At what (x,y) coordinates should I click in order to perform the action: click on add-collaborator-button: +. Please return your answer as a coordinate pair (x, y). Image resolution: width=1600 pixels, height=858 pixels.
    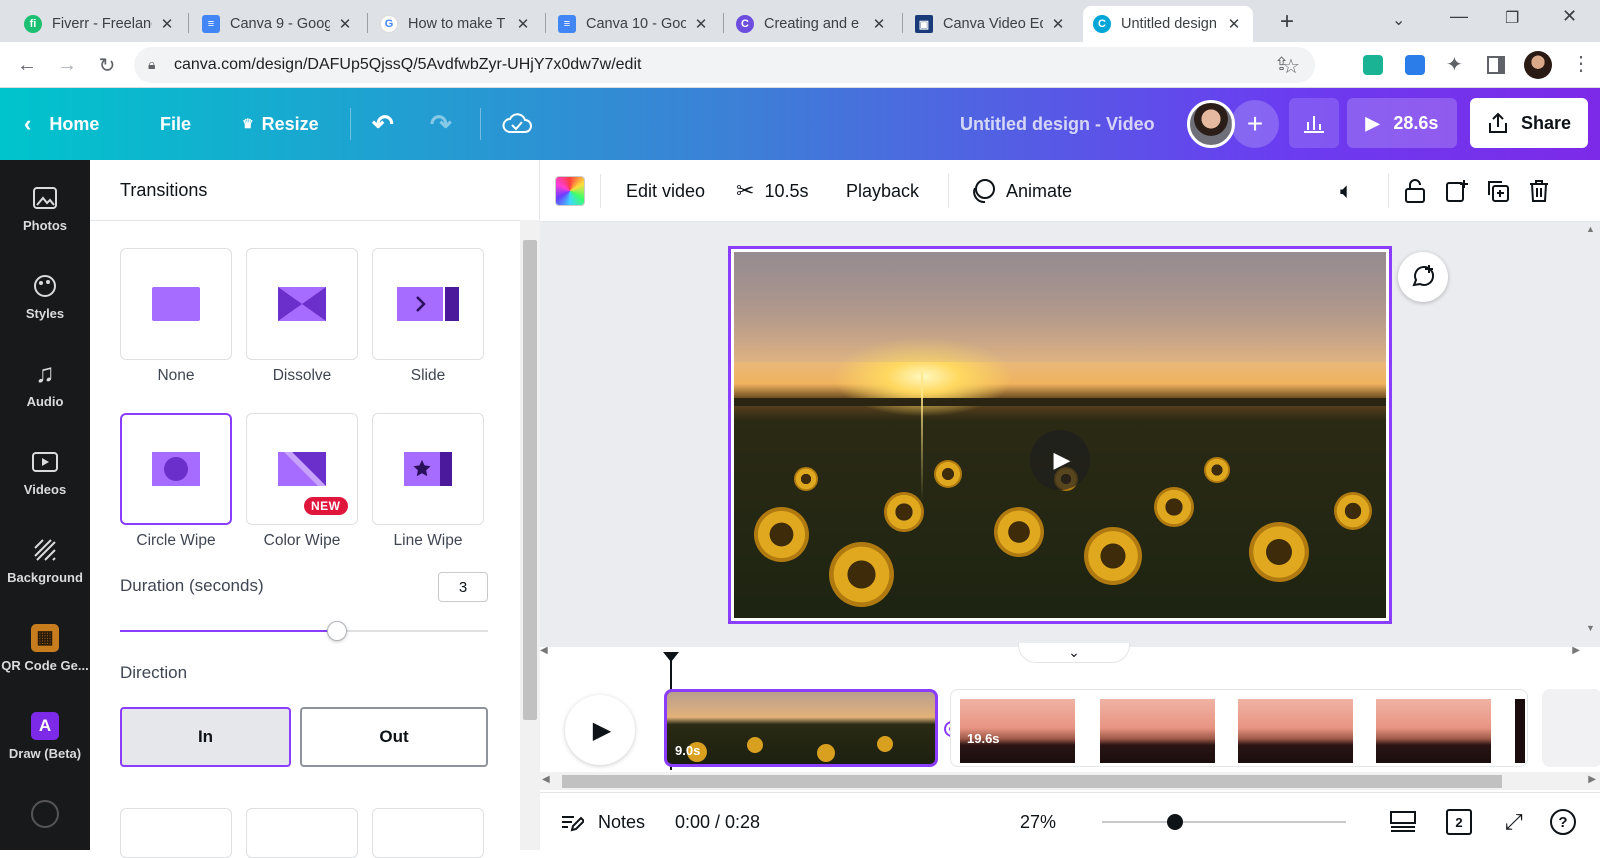
    Looking at the image, I should click on (1255, 124).